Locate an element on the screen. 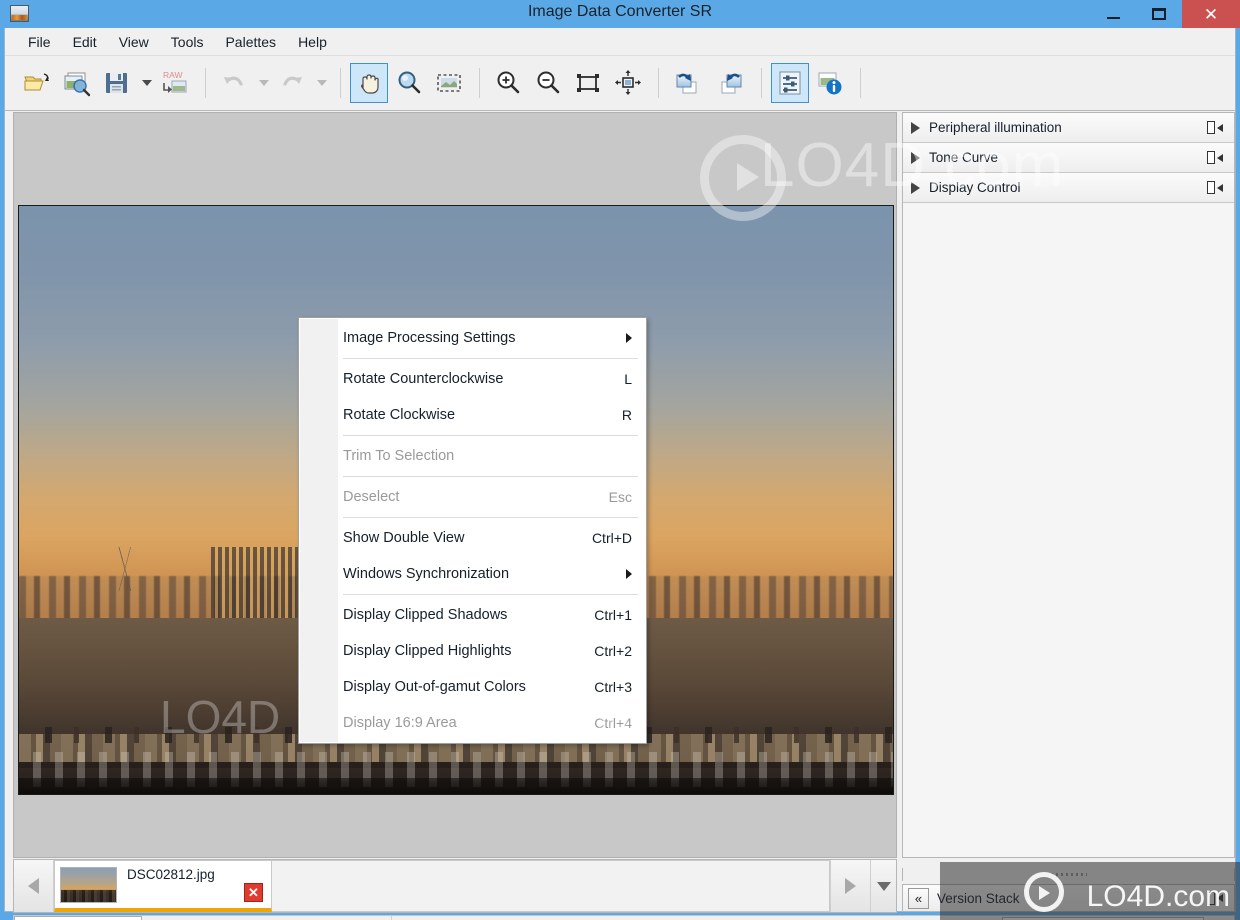  rotate-cw-button is located at coordinates (730, 83).